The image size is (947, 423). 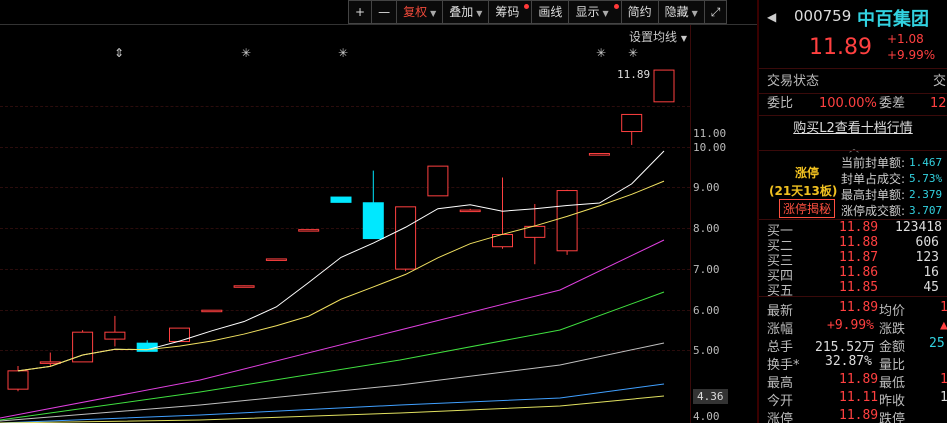 I want to click on ma120-line, so click(x=332, y=403).